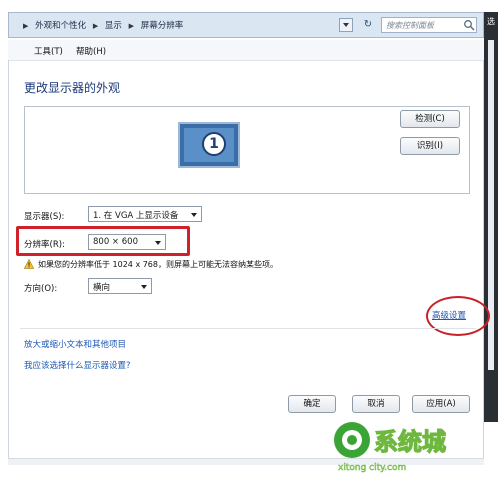  I want to click on breadcrumb-item-display: 显示, so click(113, 26).